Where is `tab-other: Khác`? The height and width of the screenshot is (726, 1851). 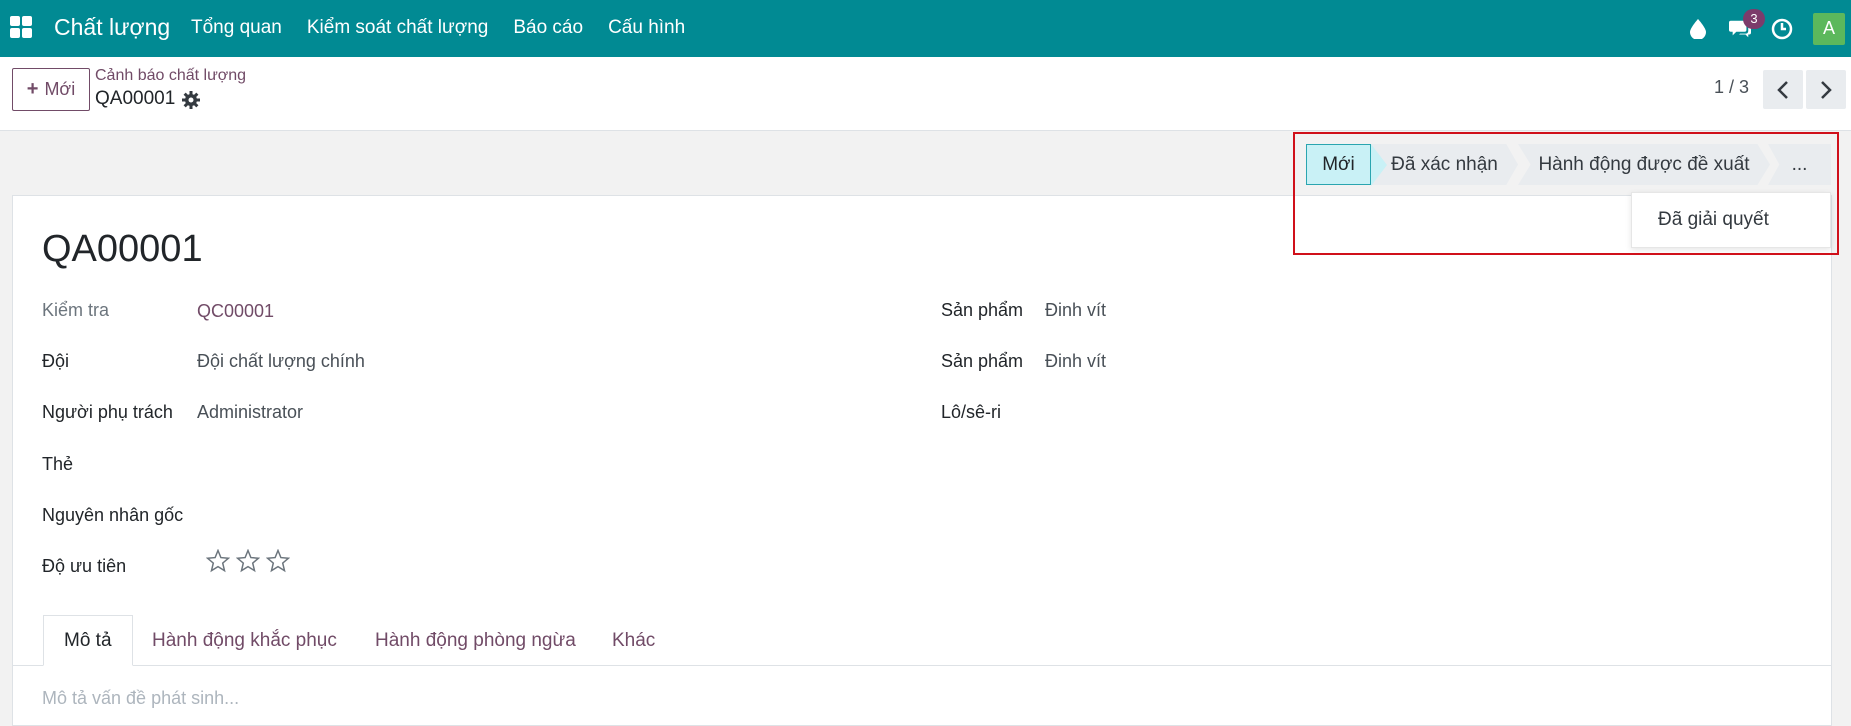
tab-other: Khác is located at coordinates (633, 640).